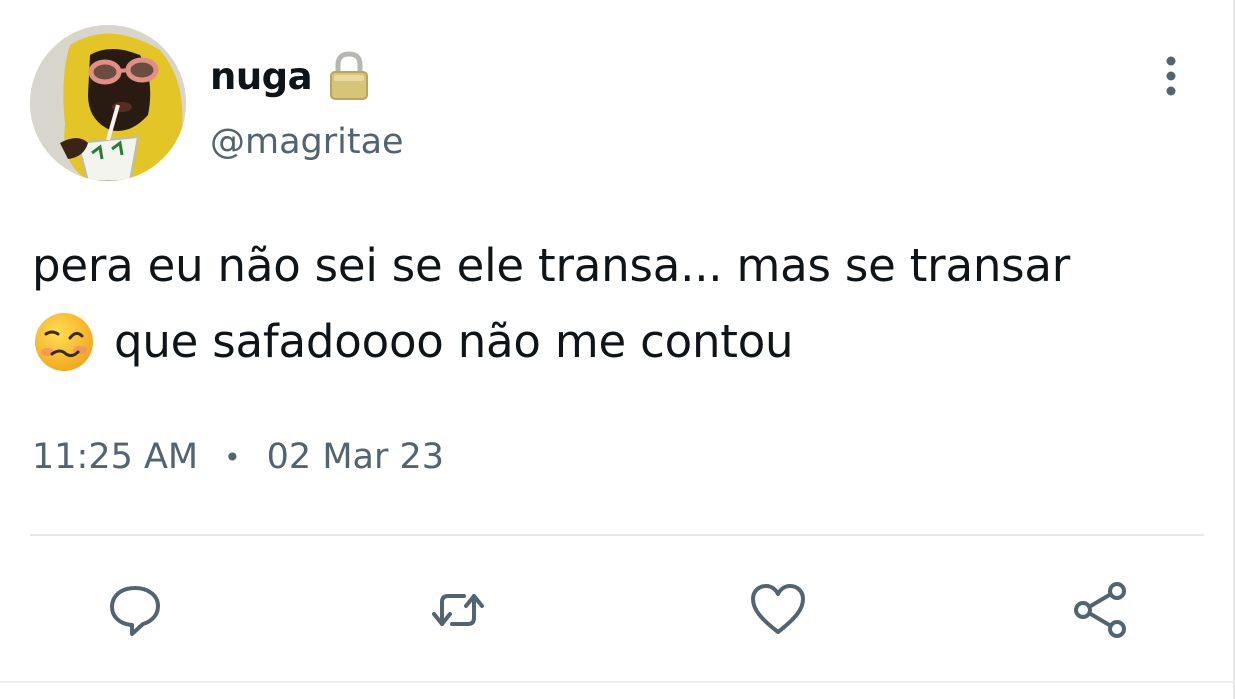  Describe the element at coordinates (617, 535) in the screenshot. I see `divider` at that location.